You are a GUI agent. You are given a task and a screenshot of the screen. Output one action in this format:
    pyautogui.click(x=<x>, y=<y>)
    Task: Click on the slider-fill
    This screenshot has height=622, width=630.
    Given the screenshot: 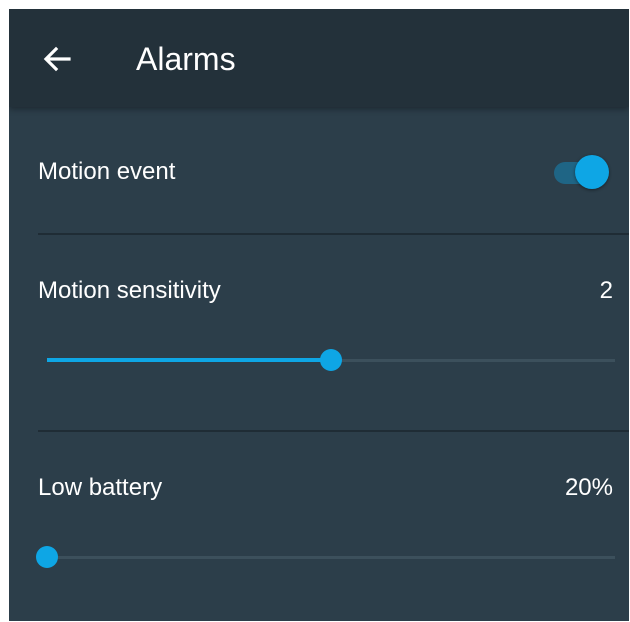 What is the action you would take?
    pyautogui.click(x=189, y=360)
    